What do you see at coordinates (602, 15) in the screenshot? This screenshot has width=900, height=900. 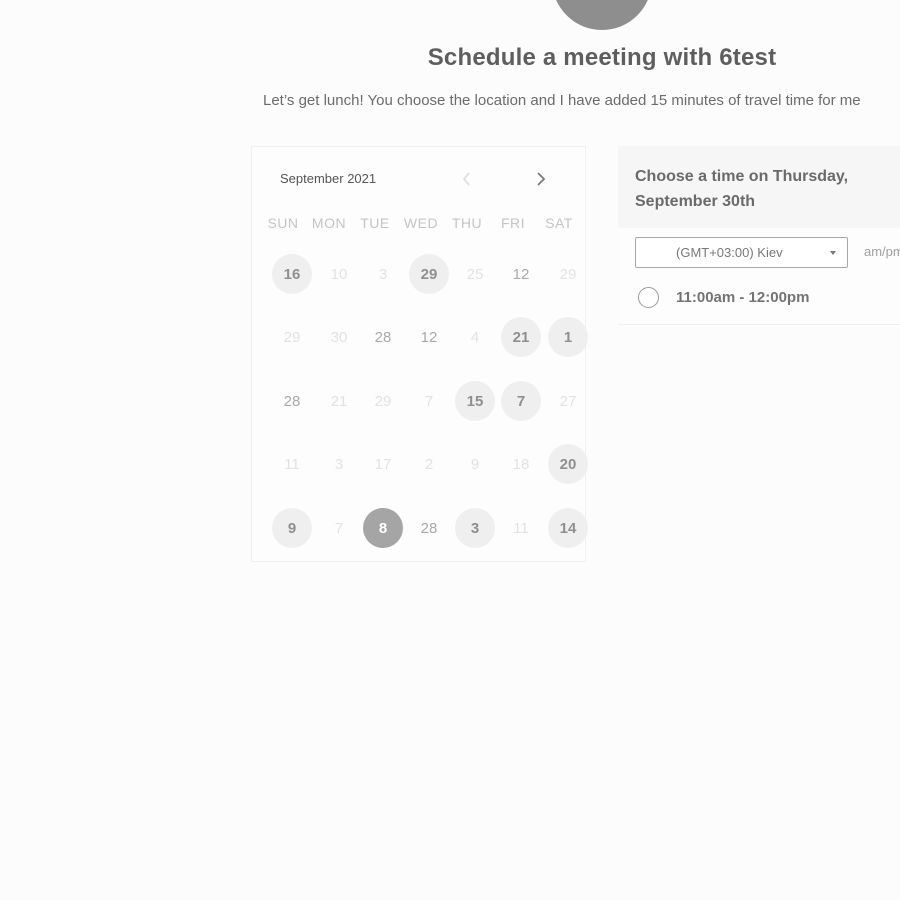 I see `avatar` at bounding box center [602, 15].